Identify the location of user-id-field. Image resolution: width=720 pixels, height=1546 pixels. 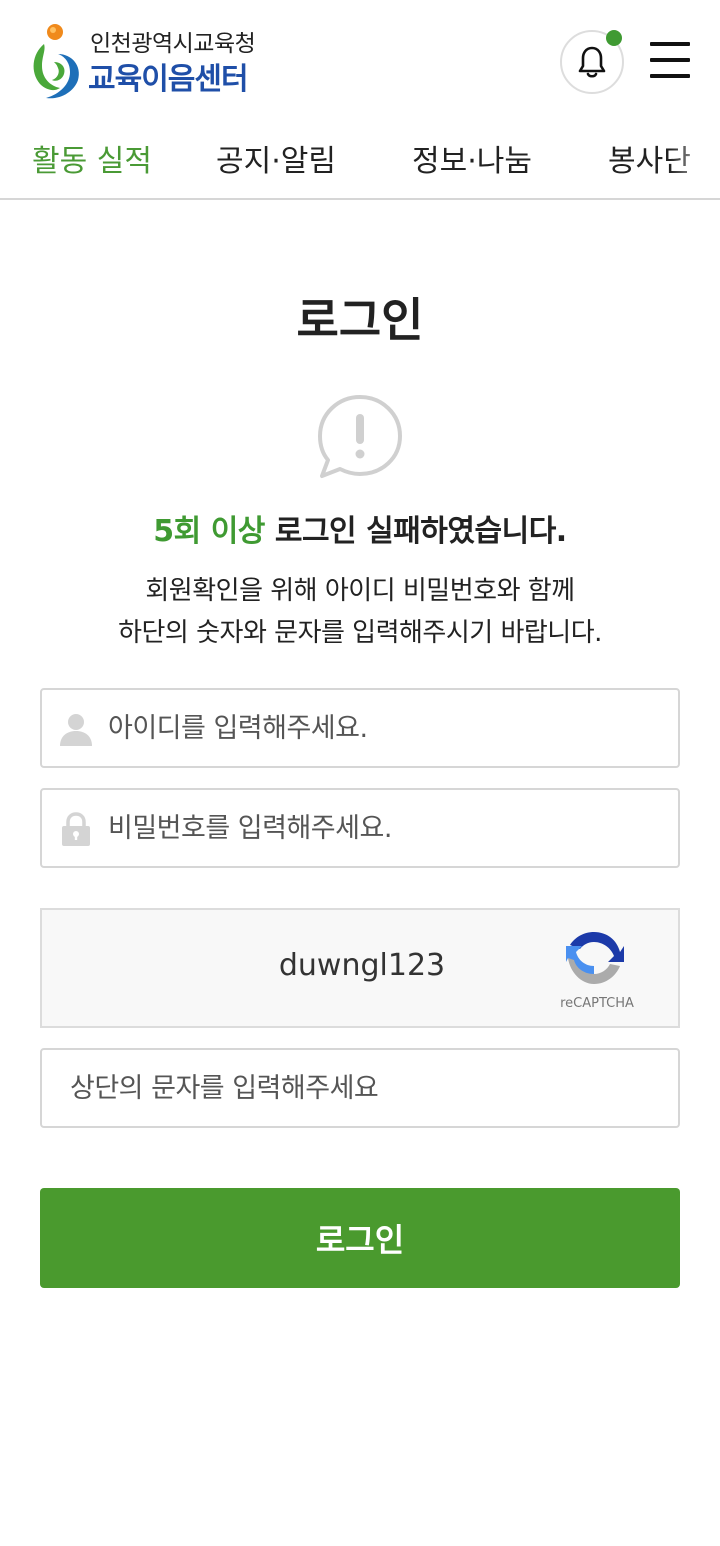
(360, 728).